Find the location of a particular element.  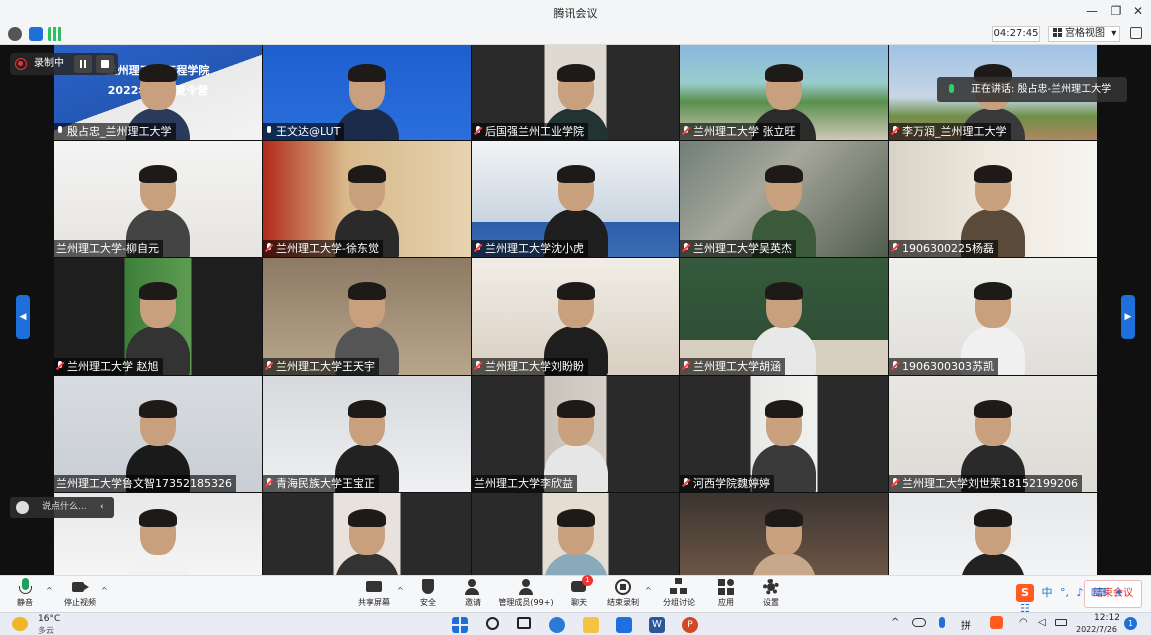

tencent-meeting-app-icon is located at coordinates (624, 625).